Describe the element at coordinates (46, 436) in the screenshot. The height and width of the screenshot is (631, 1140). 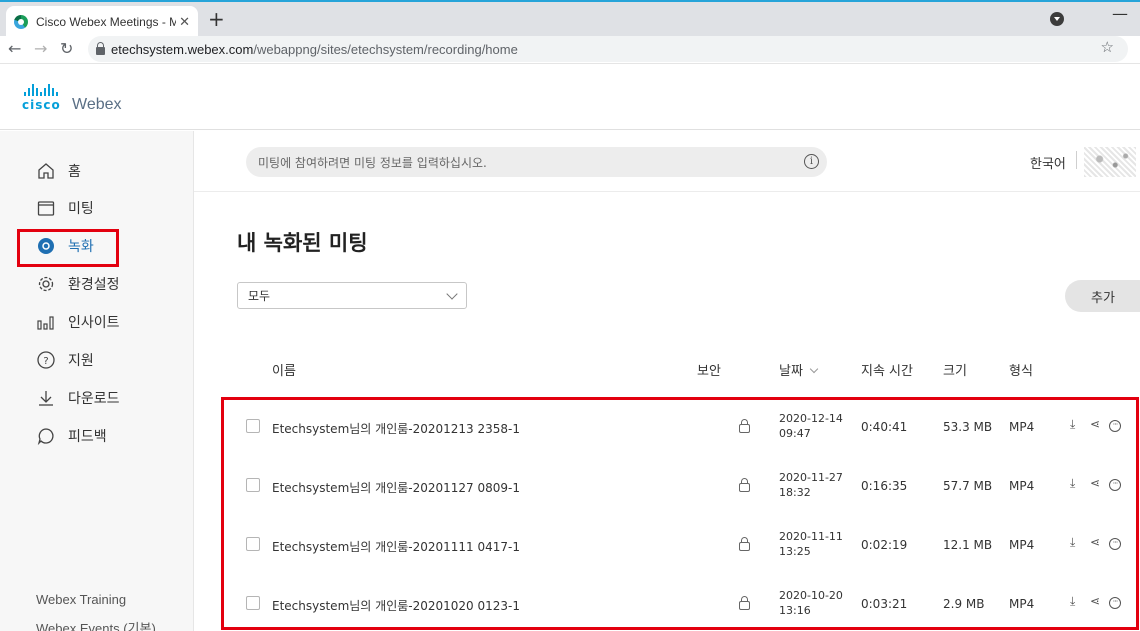
I see `feedback-icon` at that location.